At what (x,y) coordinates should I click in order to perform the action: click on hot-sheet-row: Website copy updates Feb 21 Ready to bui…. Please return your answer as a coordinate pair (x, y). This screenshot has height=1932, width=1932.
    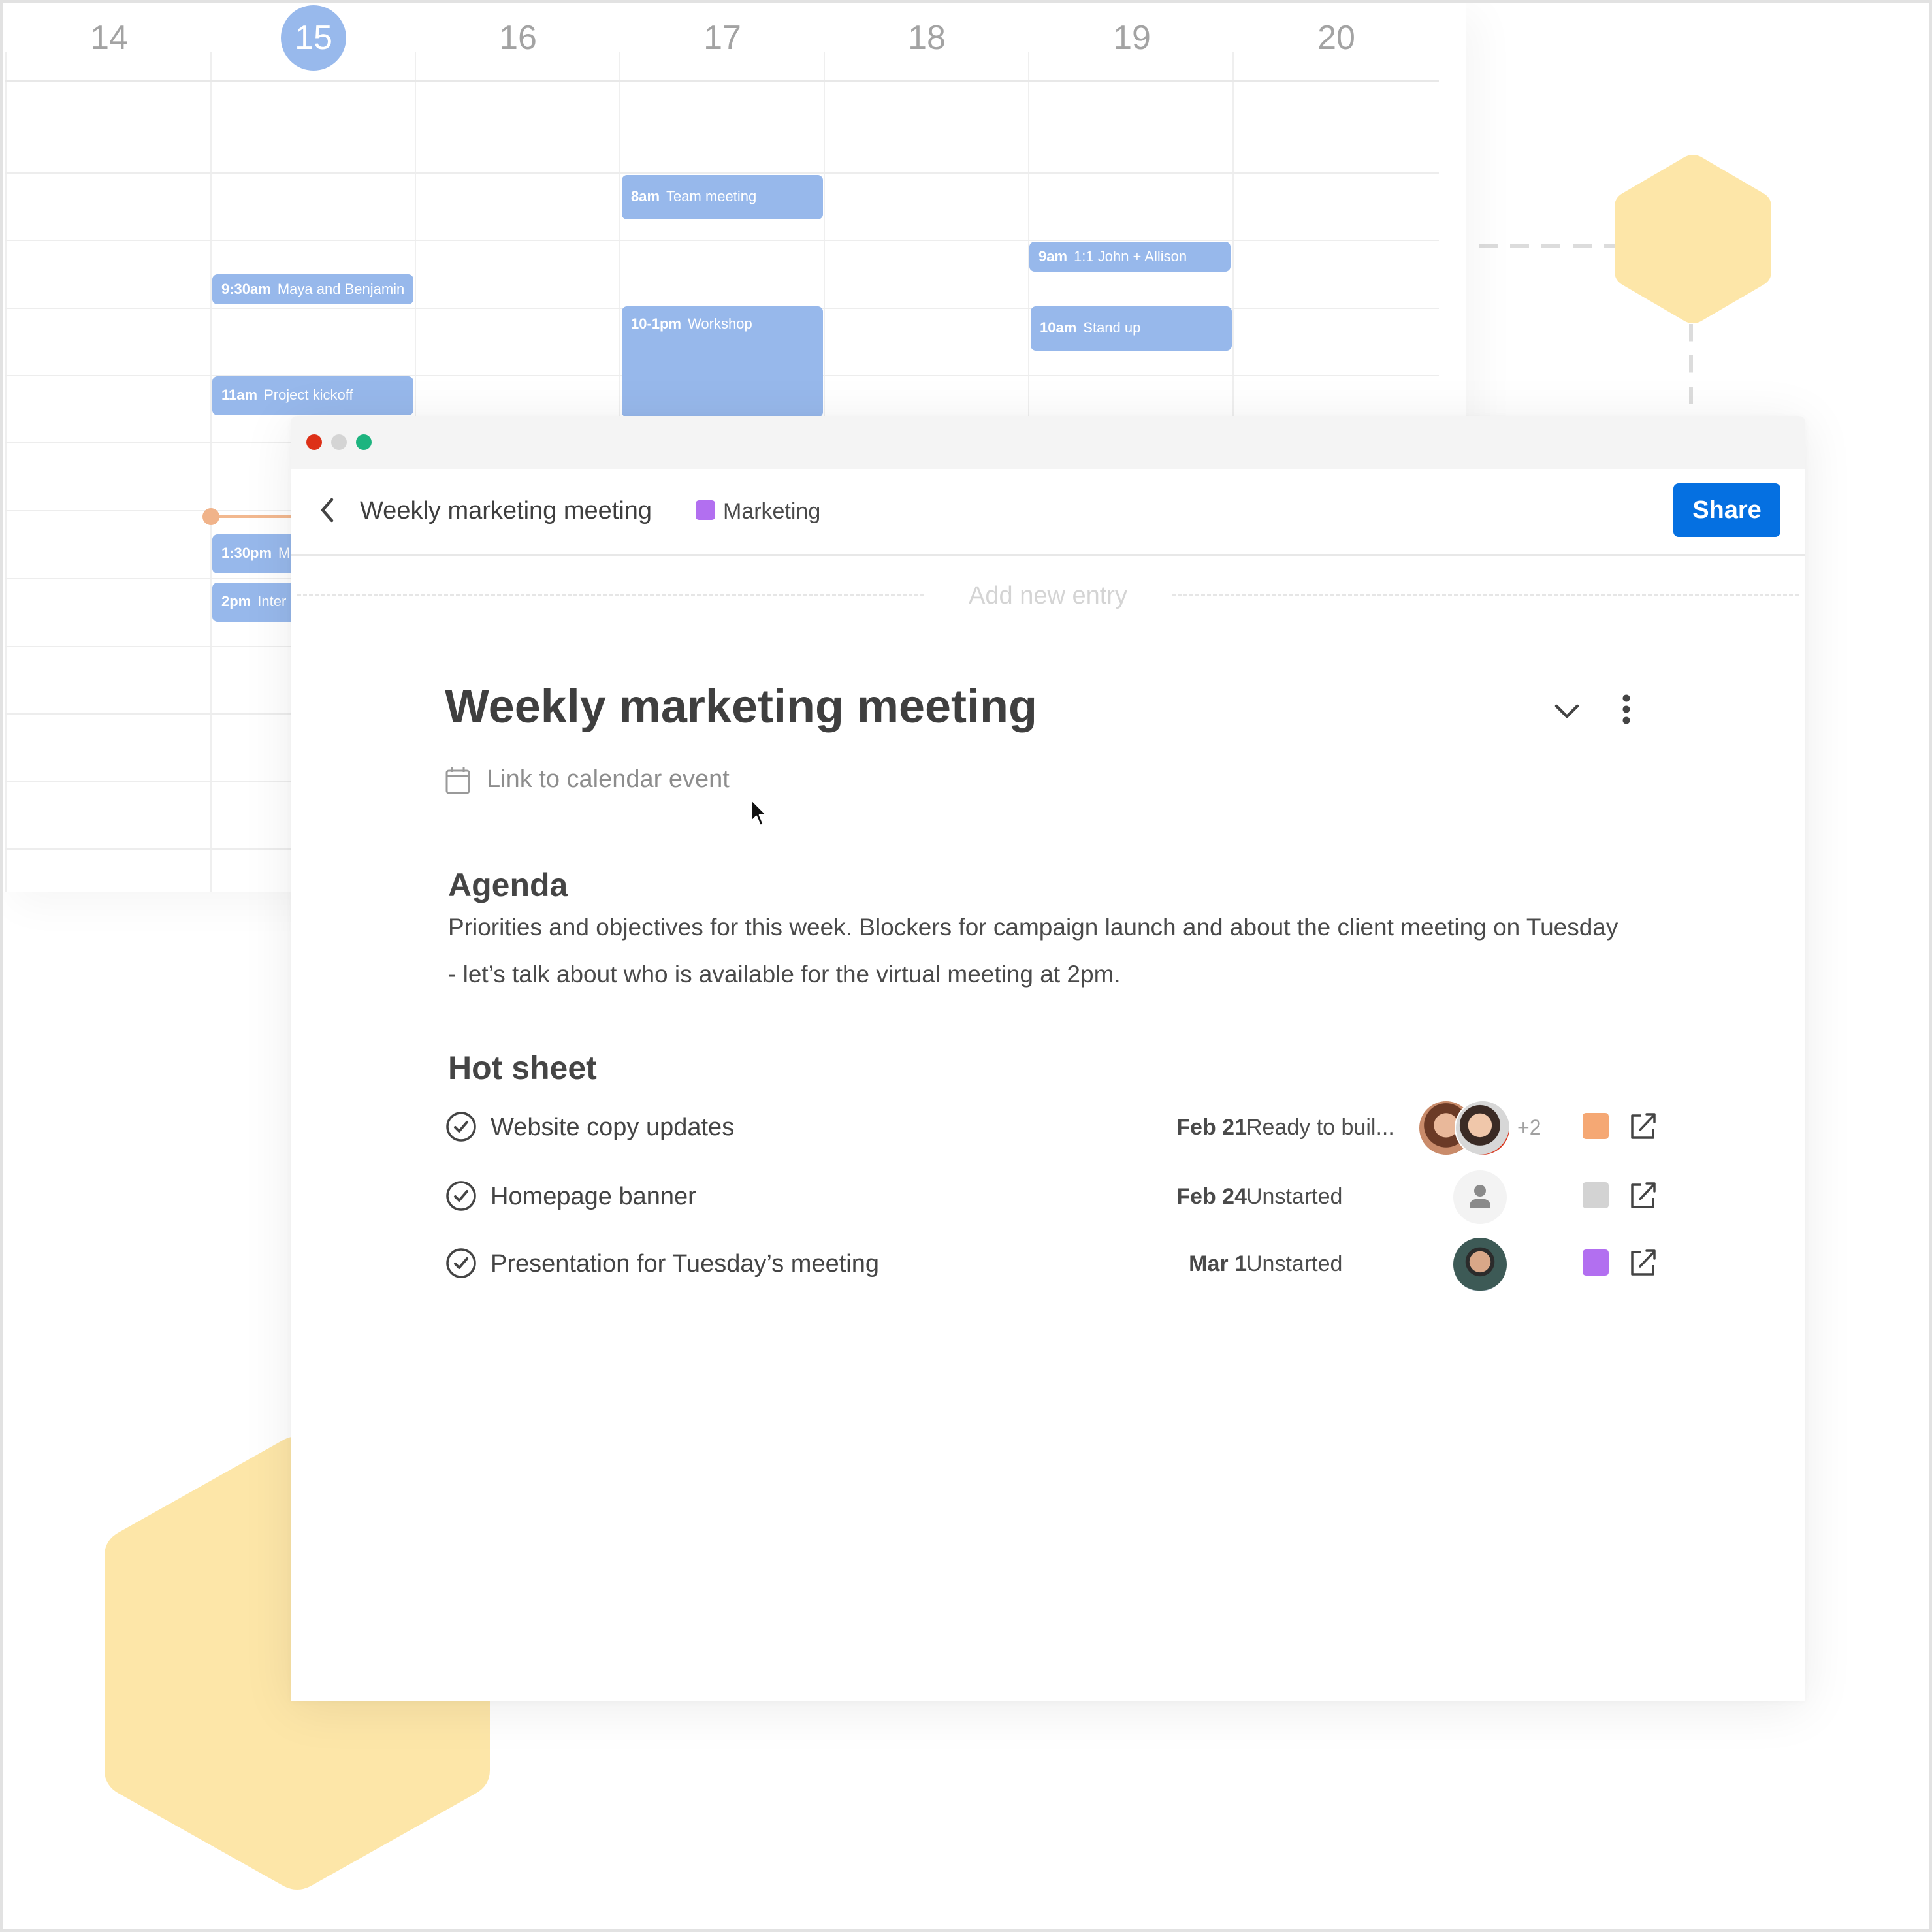
    Looking at the image, I should click on (1052, 1128).